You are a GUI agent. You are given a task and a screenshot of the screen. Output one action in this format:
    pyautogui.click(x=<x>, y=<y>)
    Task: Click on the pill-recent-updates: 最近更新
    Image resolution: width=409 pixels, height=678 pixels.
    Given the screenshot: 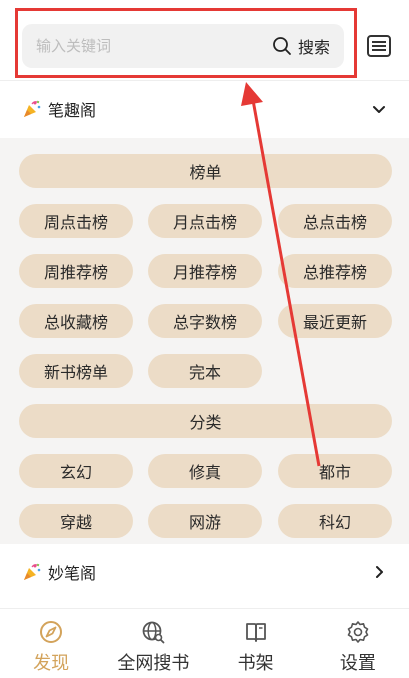 What is the action you would take?
    pyautogui.click(x=335, y=321)
    